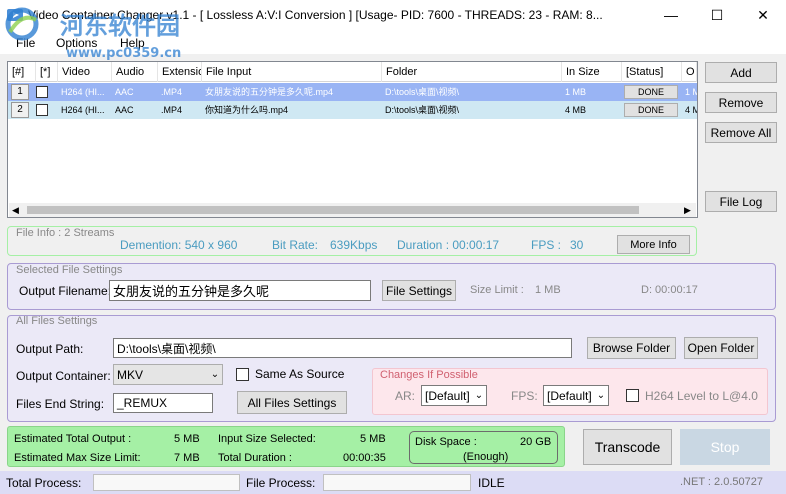  What do you see at coordinates (725, 447) in the screenshot?
I see `stop-button: Stop` at bounding box center [725, 447].